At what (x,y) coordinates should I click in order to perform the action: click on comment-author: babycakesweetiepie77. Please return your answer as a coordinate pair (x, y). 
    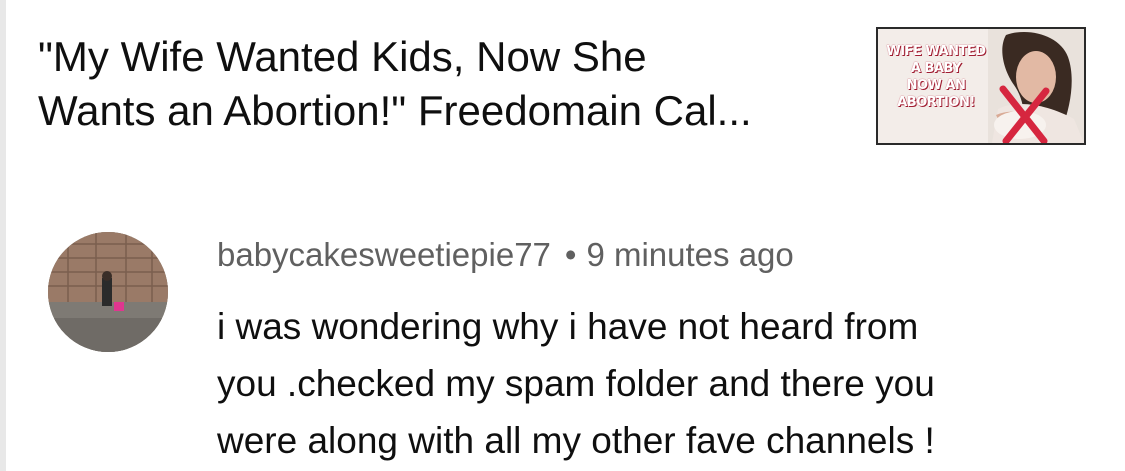
    Looking at the image, I should click on (384, 254).